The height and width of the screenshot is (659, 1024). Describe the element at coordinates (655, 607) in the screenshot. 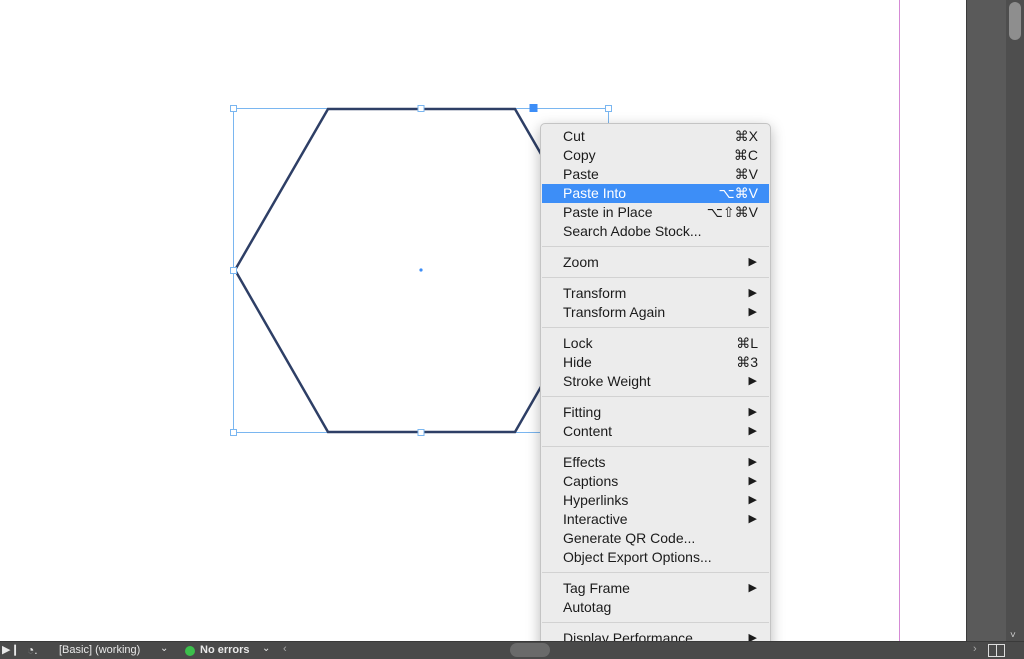

I see `menu-item-autotag: Autotag` at that location.